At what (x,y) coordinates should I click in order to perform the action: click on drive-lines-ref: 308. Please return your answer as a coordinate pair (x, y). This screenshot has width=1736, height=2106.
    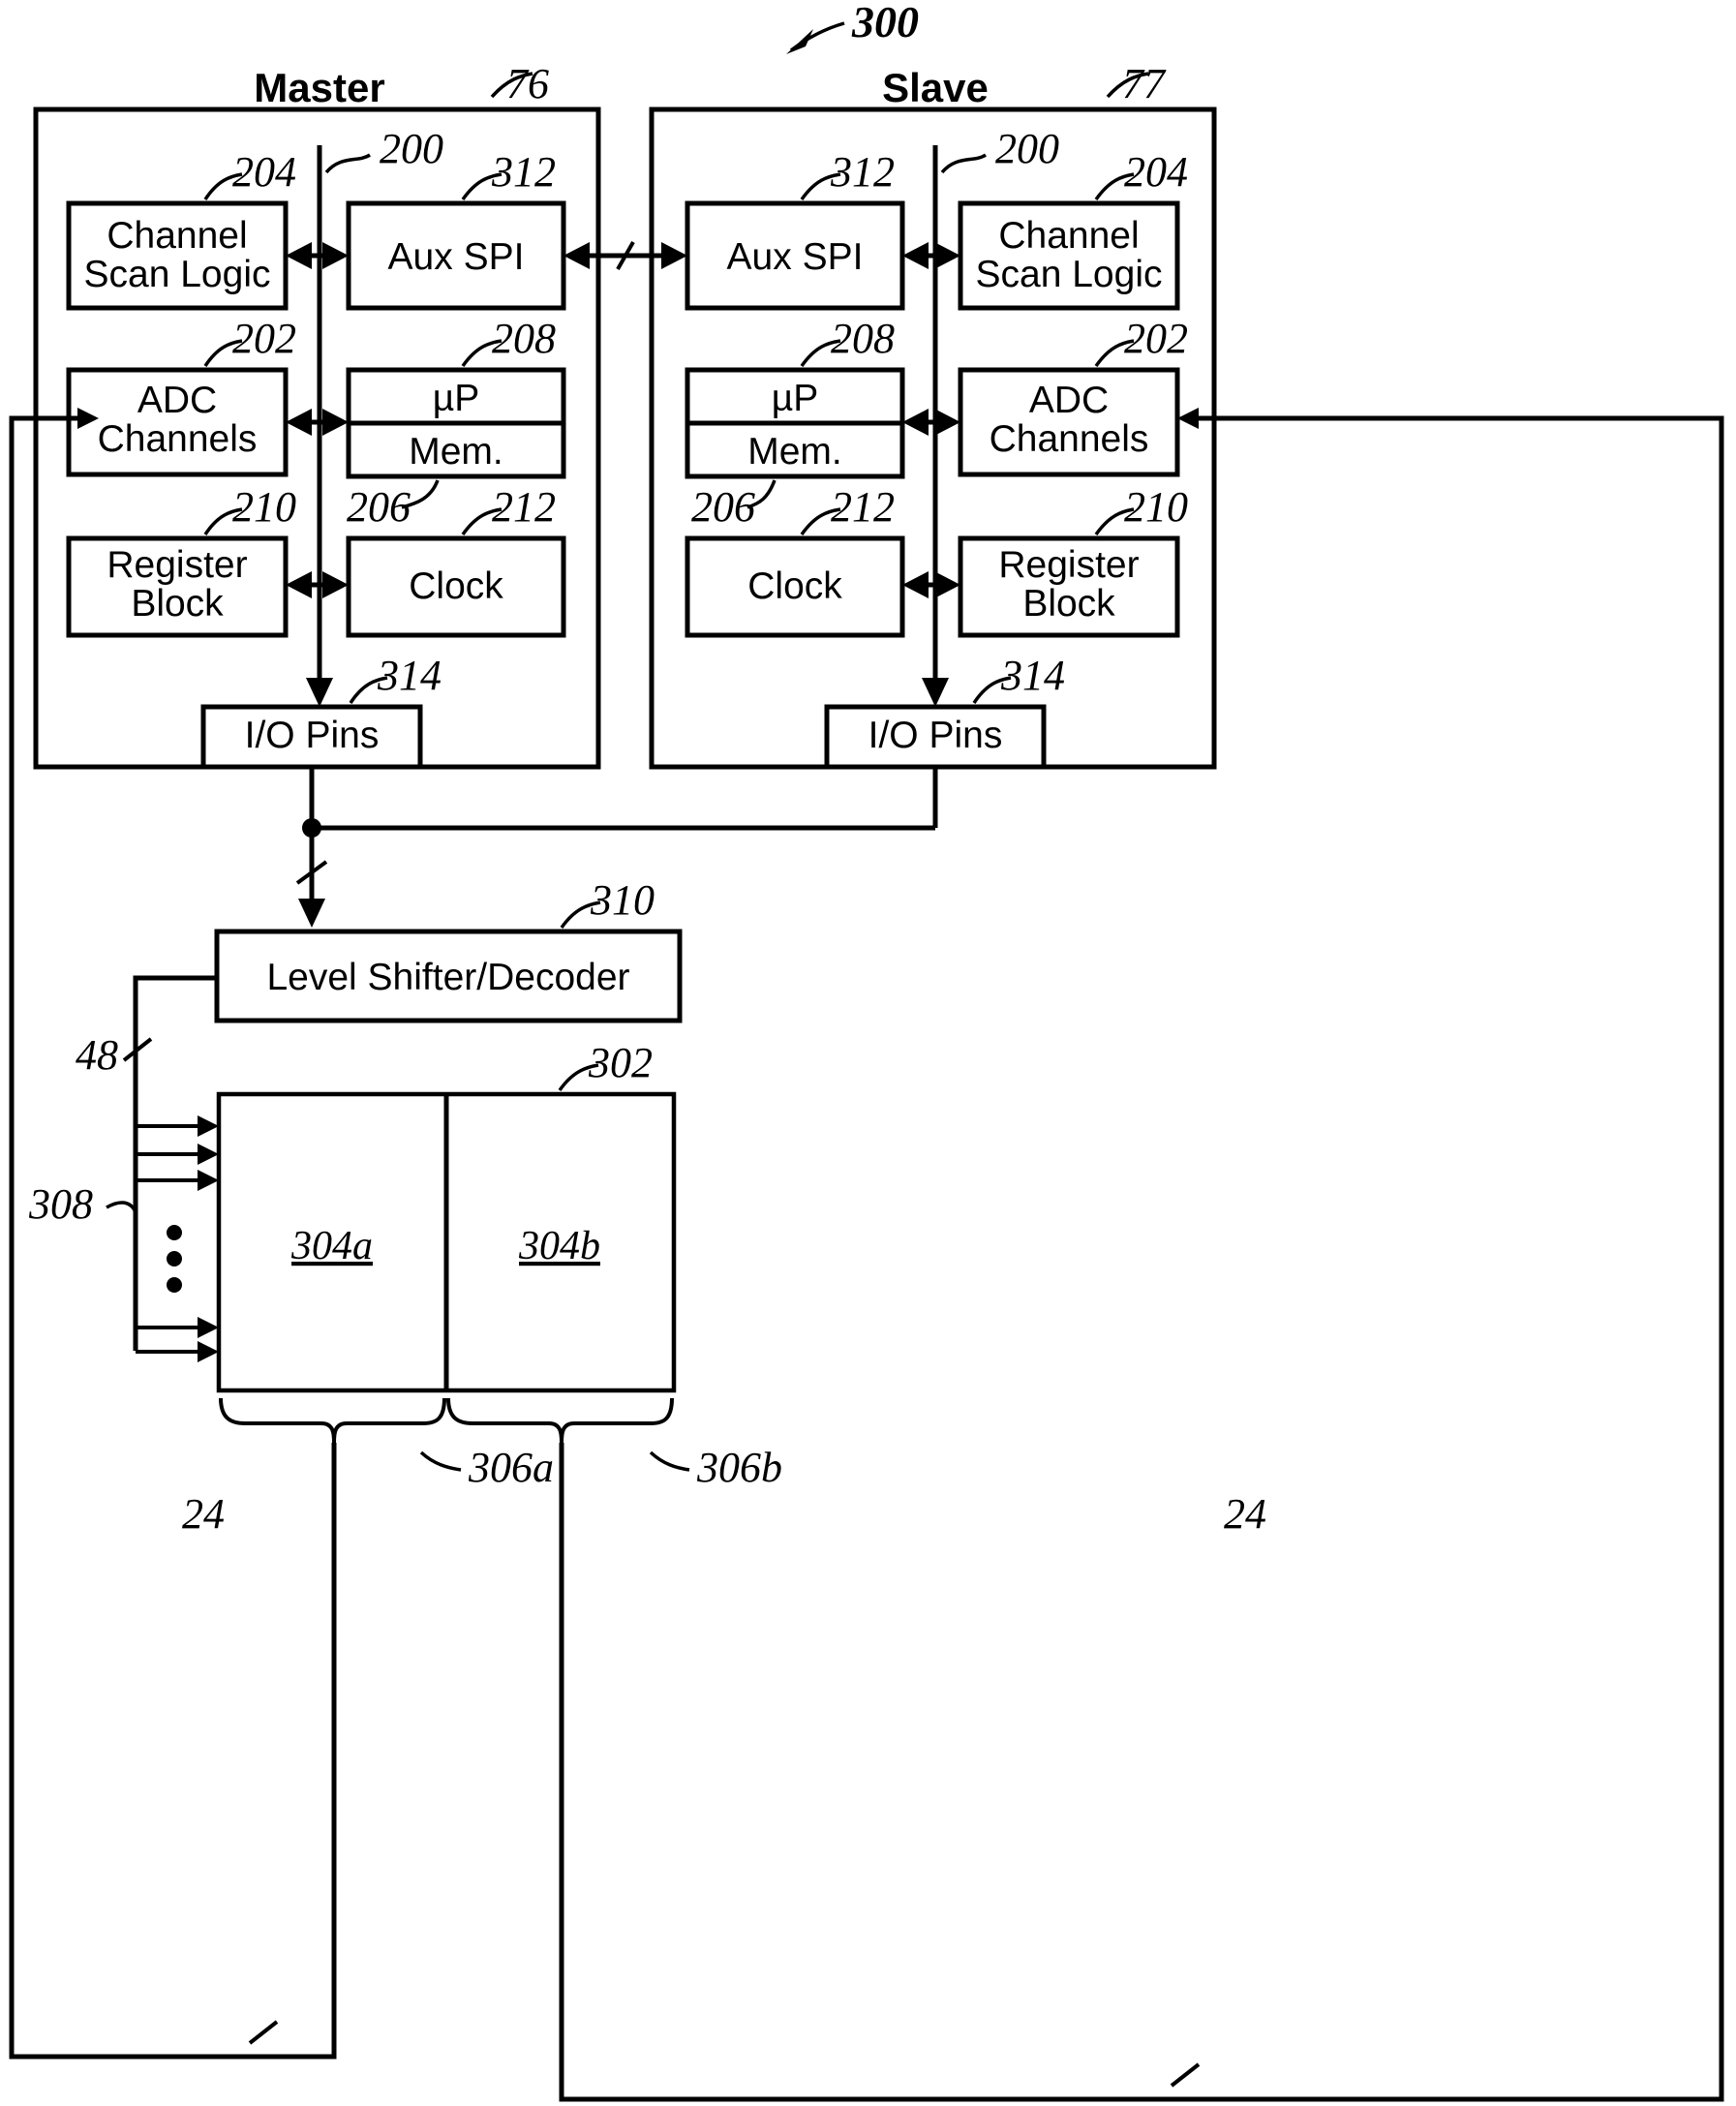
    Looking at the image, I should click on (60, 1204).